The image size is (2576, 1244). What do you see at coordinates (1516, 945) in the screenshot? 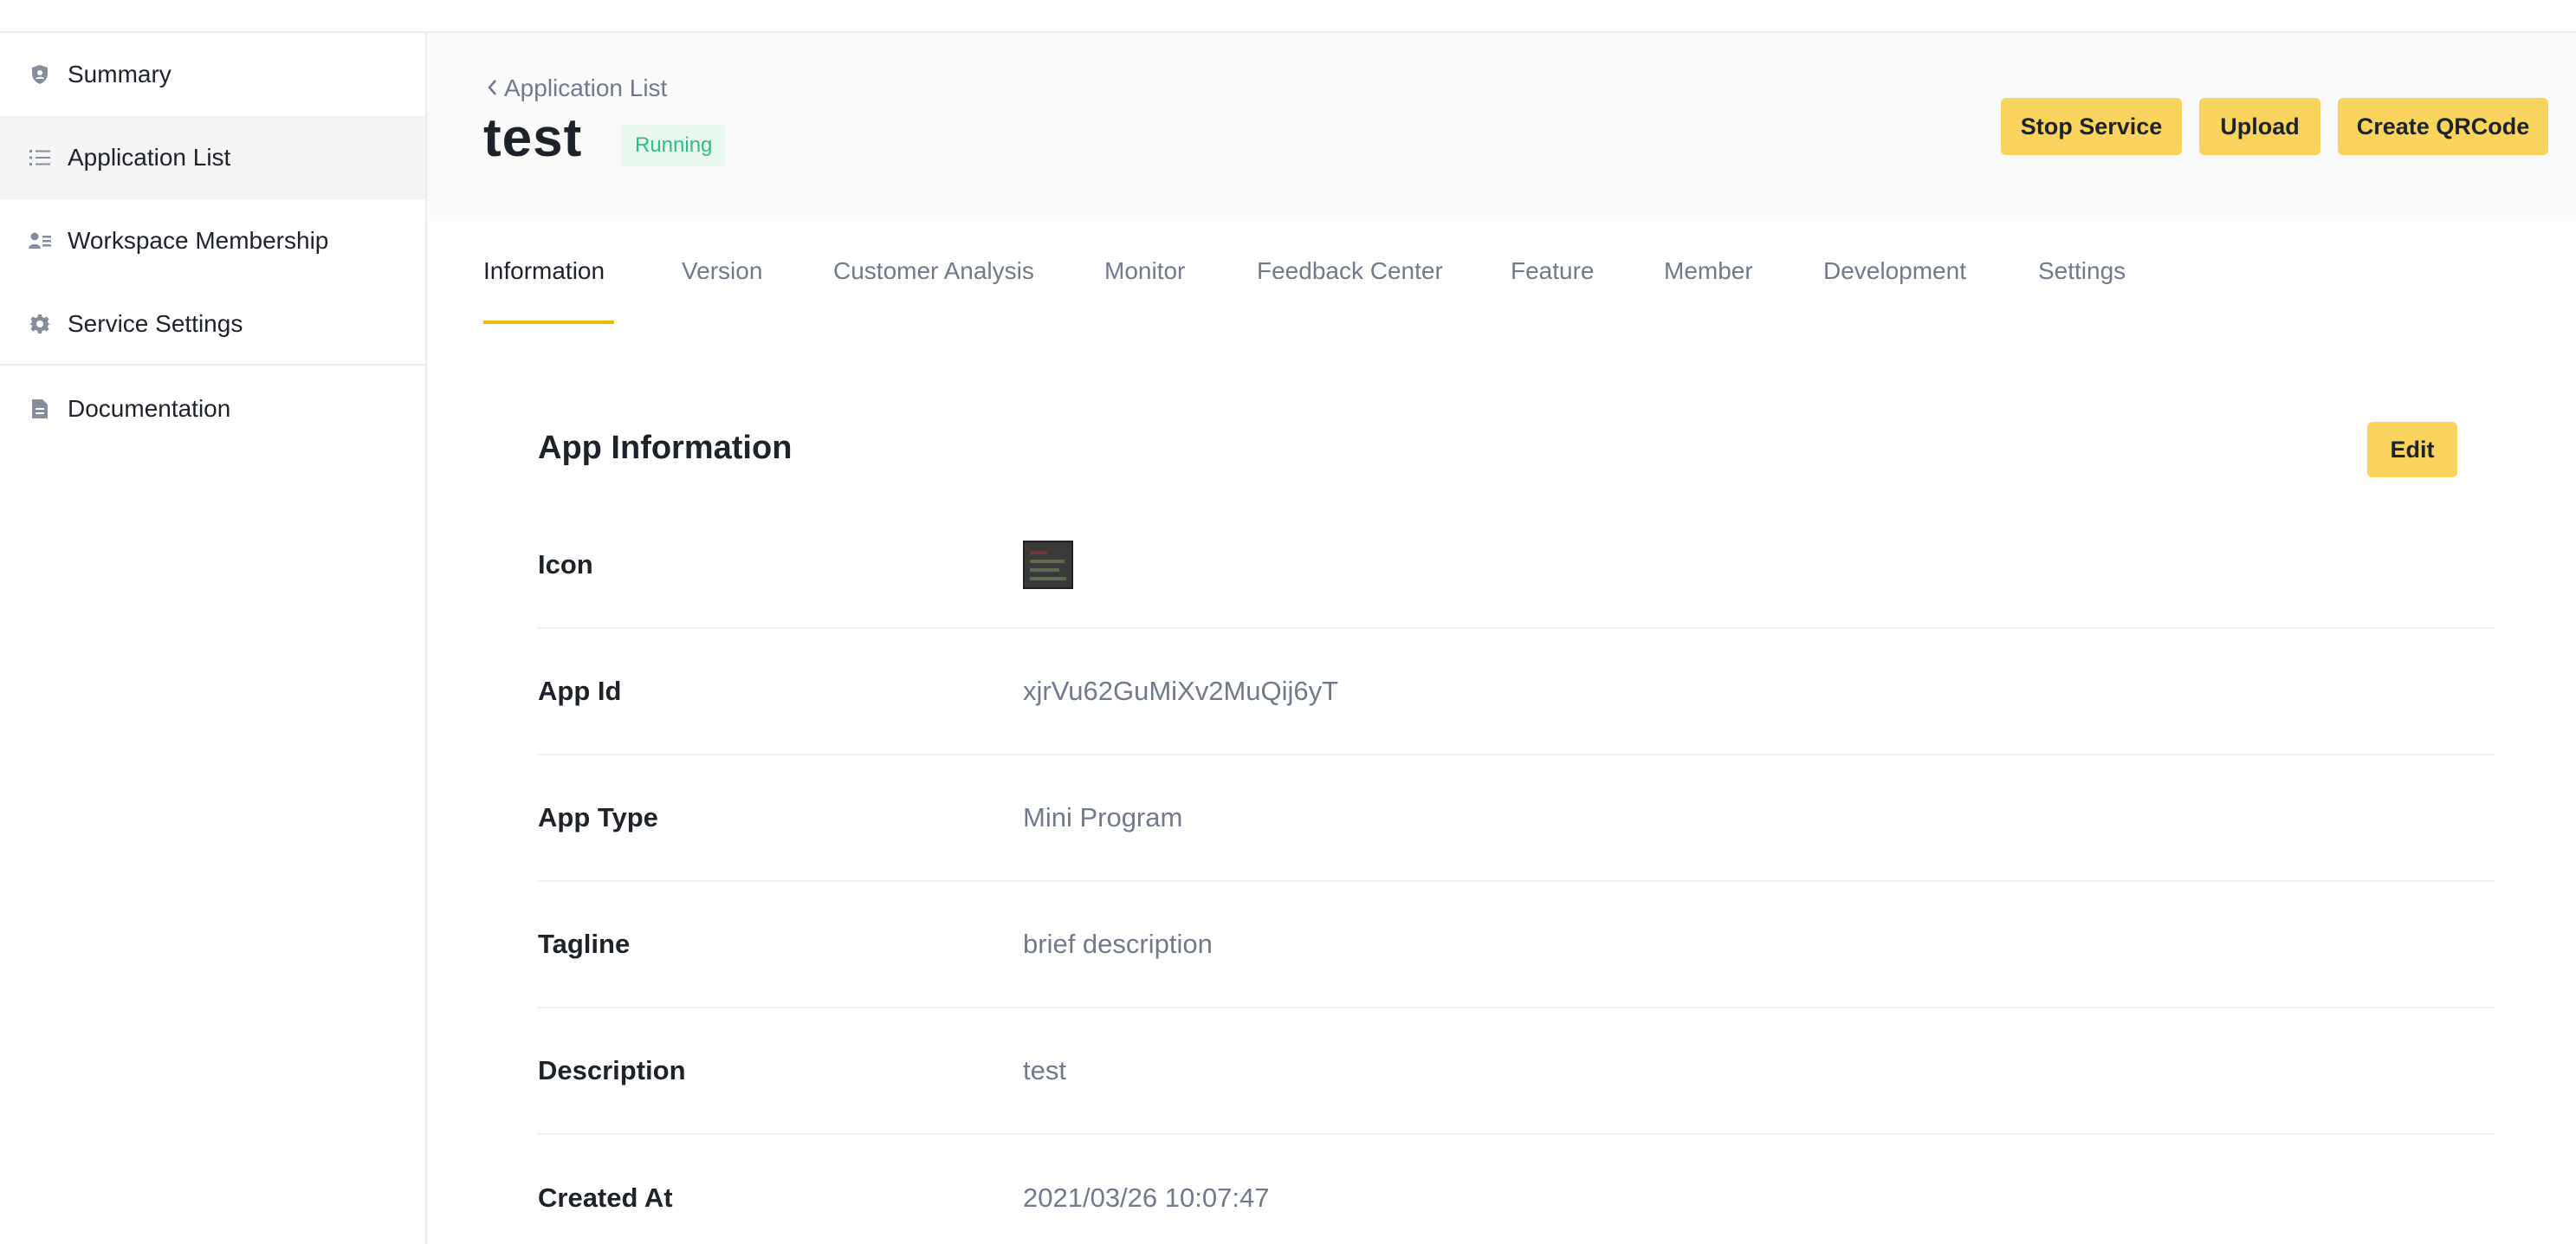
I see `info-row-tagline: Tagline brief description` at bounding box center [1516, 945].